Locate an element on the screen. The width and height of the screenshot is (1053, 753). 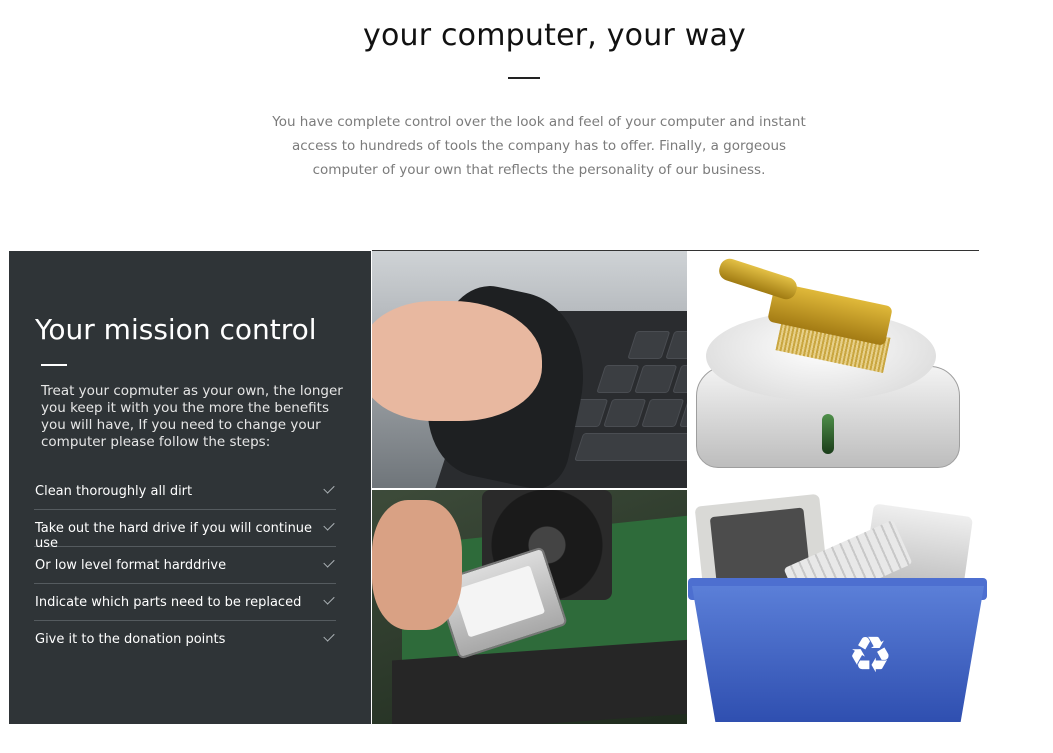
step-item: Indicate which parts need to be replaced is located at coordinates (185, 602).